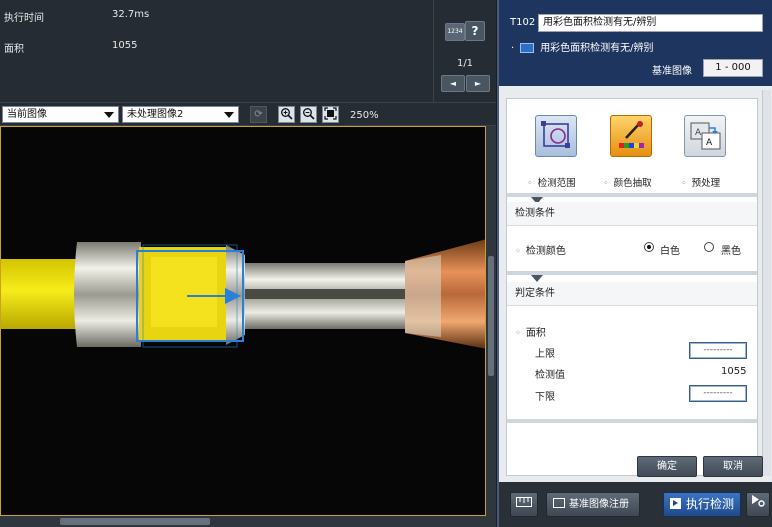 The width and height of the screenshot is (772, 527). I want to click on tool-name-field: 用彩色面积检测有无/辨别, so click(650, 23).